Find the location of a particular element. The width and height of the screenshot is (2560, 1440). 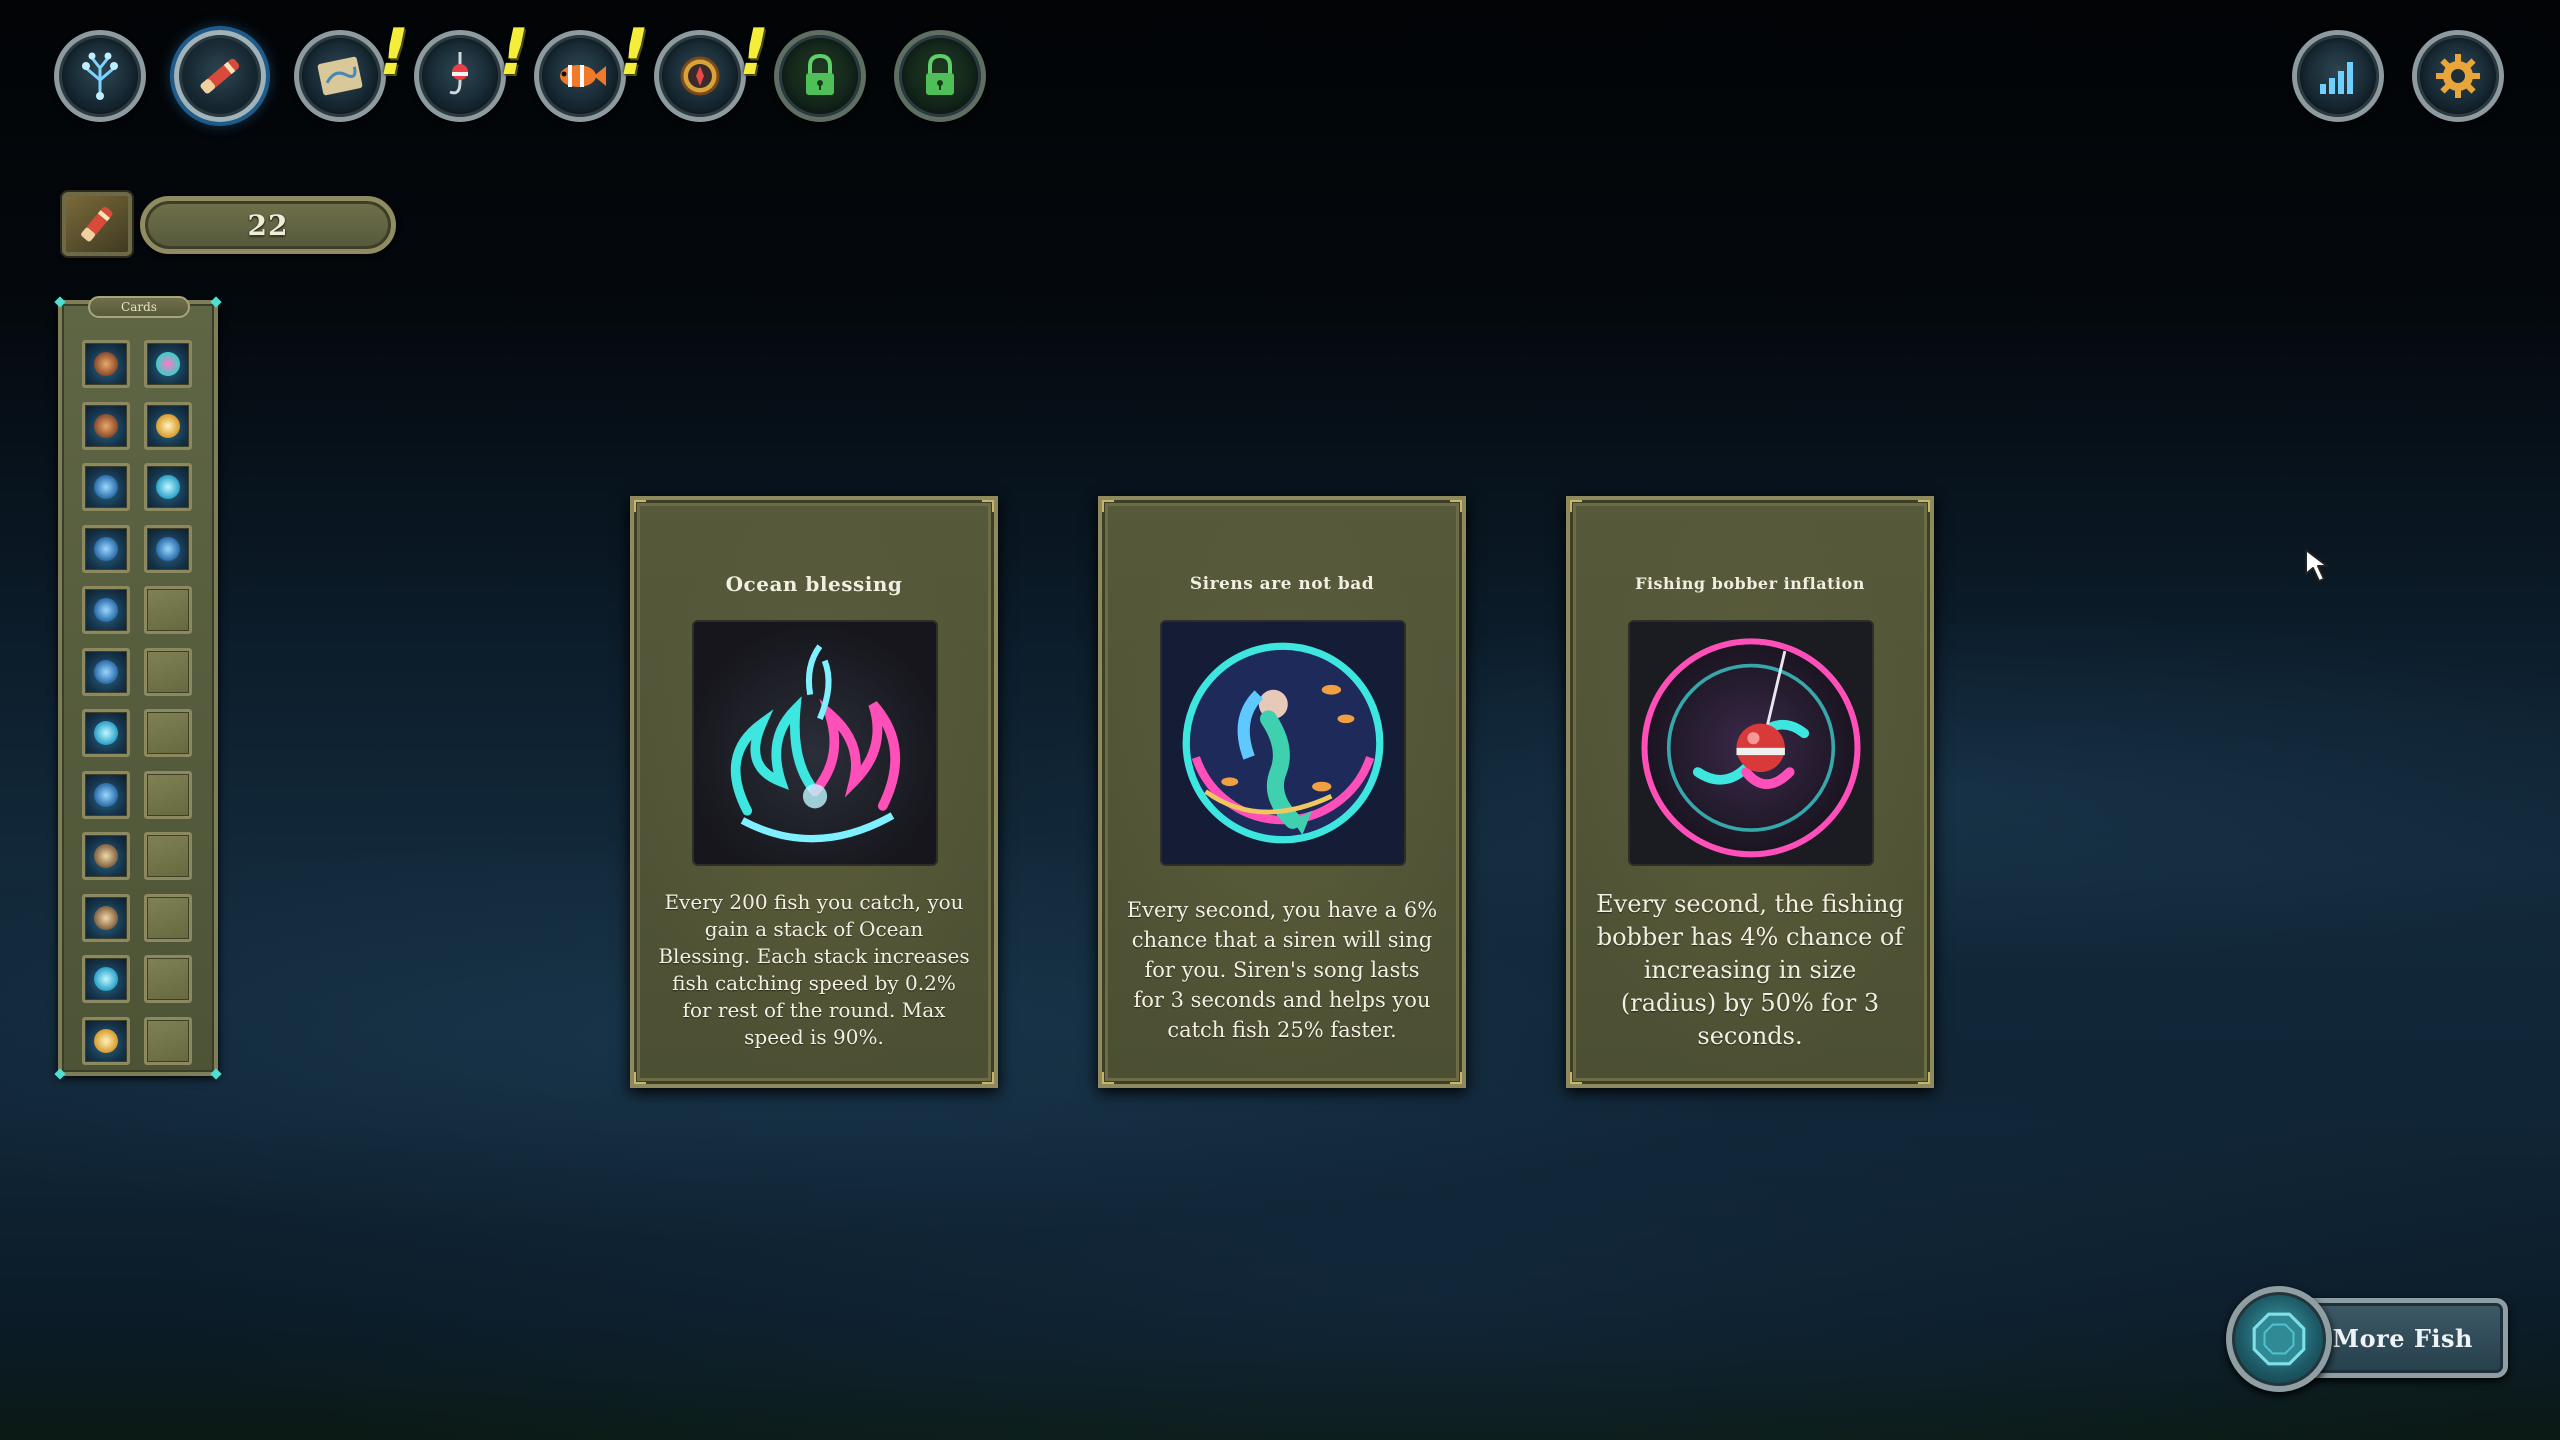

rod-currency-icon is located at coordinates (97, 224).